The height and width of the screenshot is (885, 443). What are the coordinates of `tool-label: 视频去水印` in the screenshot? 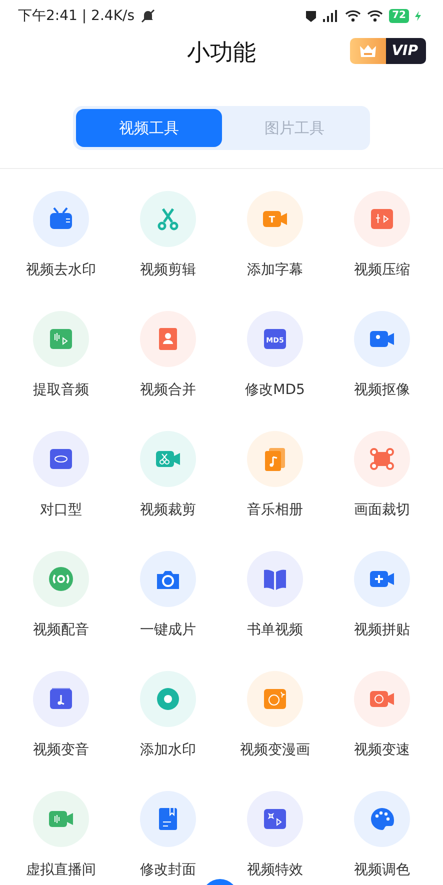 It's located at (61, 270).